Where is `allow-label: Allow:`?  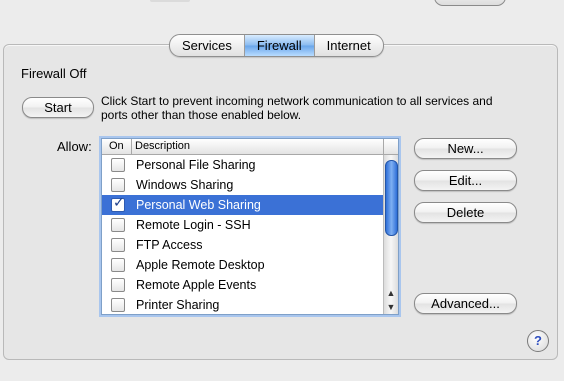
allow-label: Allow: is located at coordinates (74, 146).